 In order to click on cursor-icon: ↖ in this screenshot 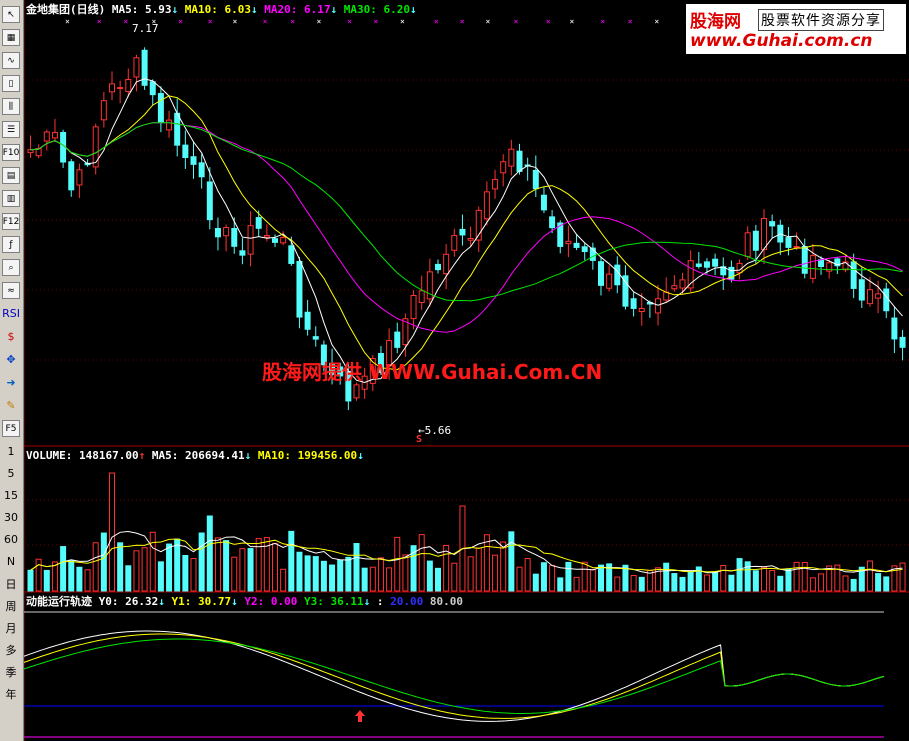, I will do `click(11, 14)`.